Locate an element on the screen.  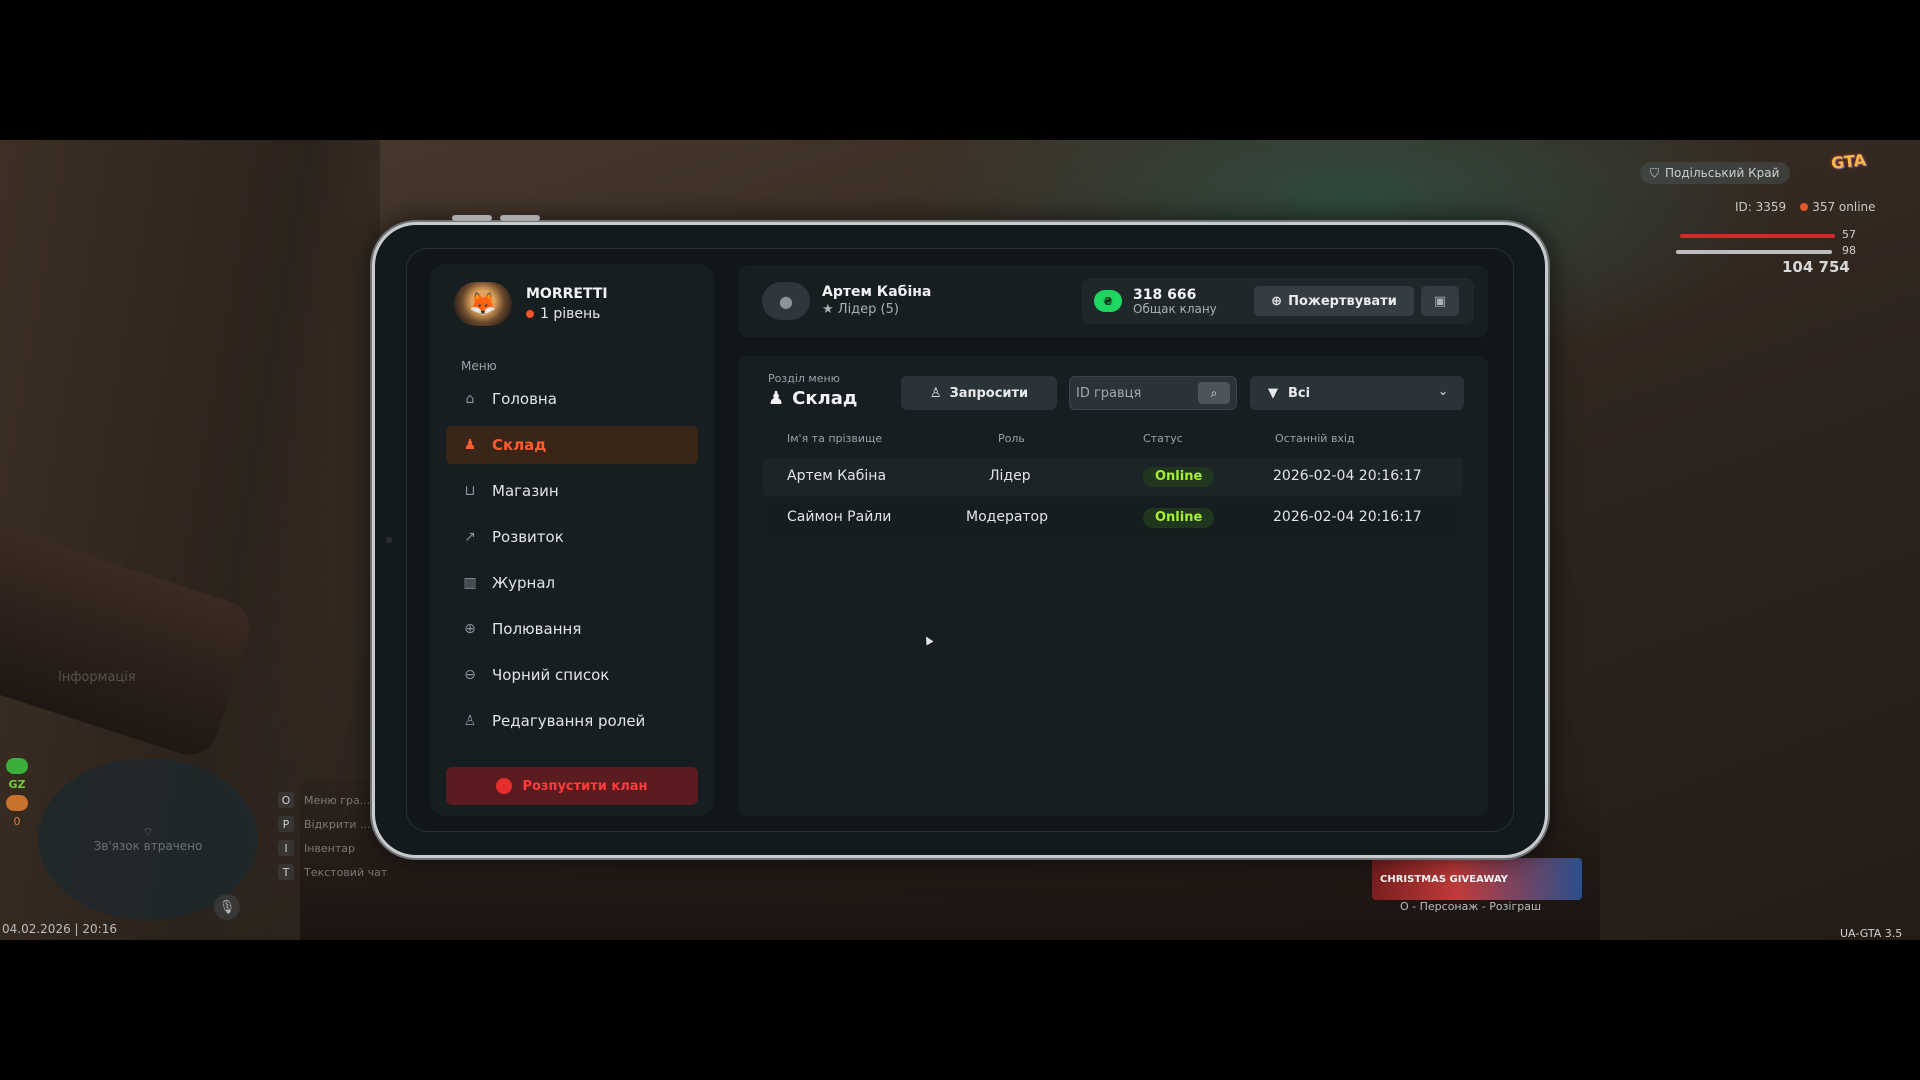
hud-status-dots: GZ 0 is located at coordinates (17, 793).